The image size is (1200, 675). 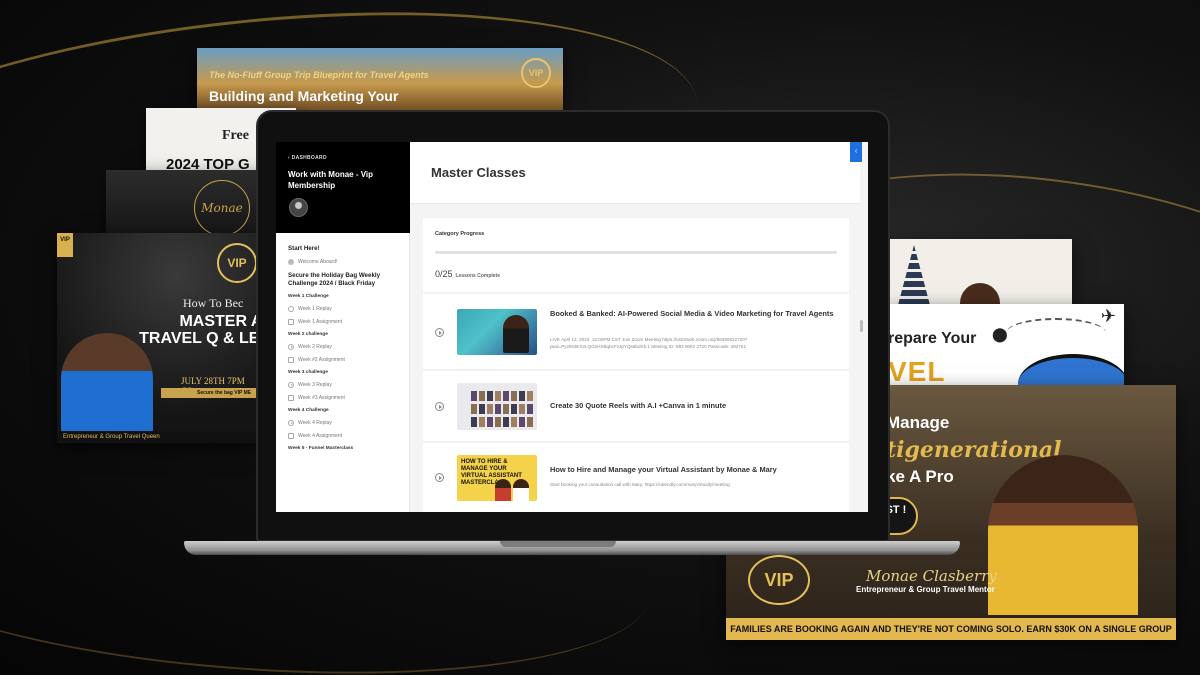 What do you see at coordinates (298, 207) in the screenshot?
I see `avatar` at bounding box center [298, 207].